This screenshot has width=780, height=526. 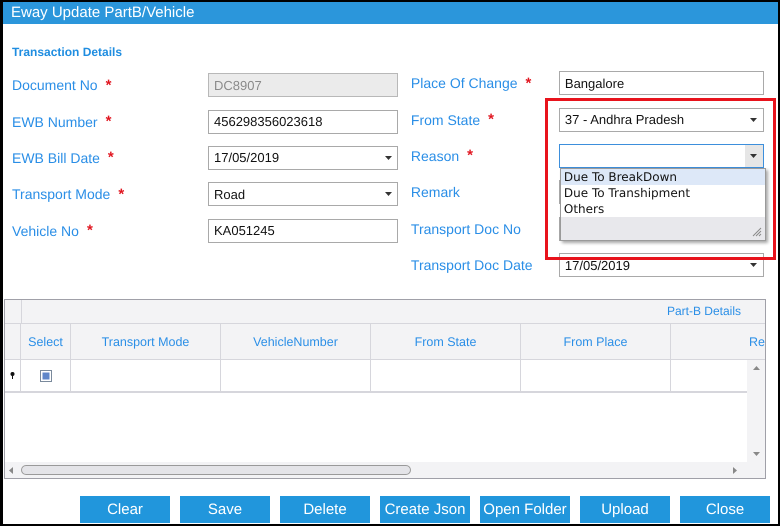 What do you see at coordinates (435, 156) in the screenshot?
I see `field-label: Reason` at bounding box center [435, 156].